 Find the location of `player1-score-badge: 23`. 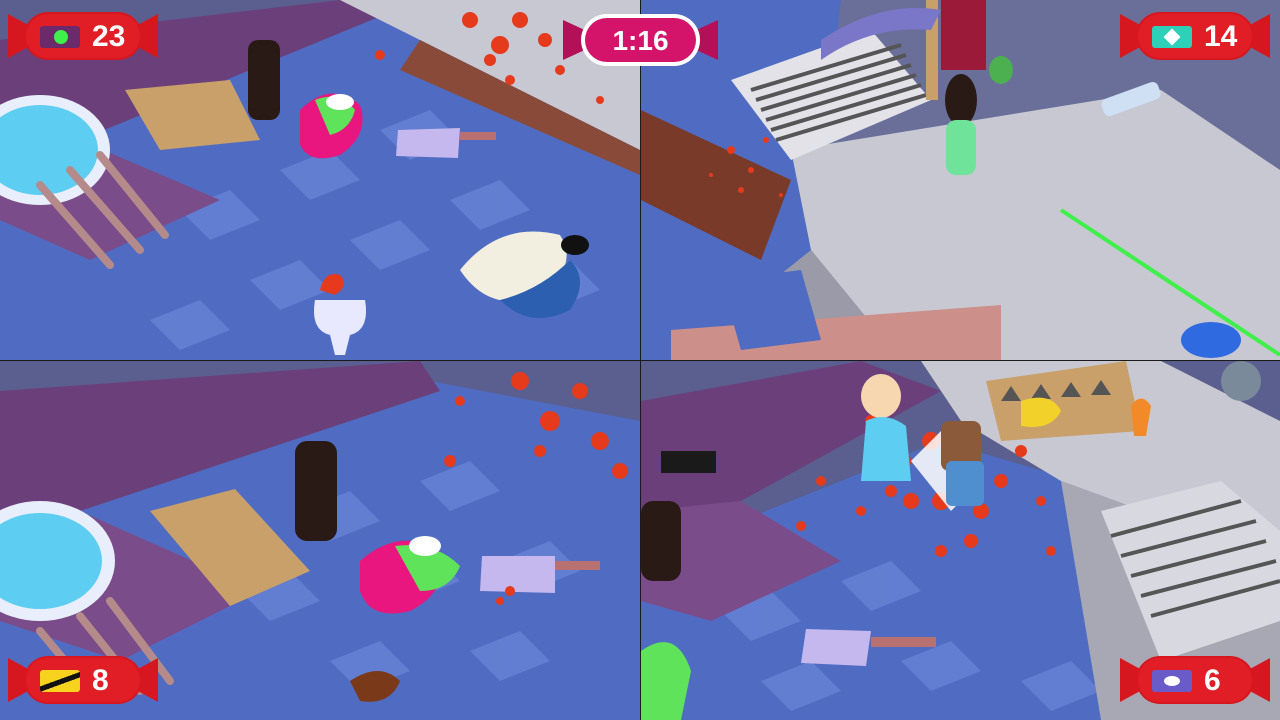

player1-score-badge: 23 is located at coordinates (83, 36).